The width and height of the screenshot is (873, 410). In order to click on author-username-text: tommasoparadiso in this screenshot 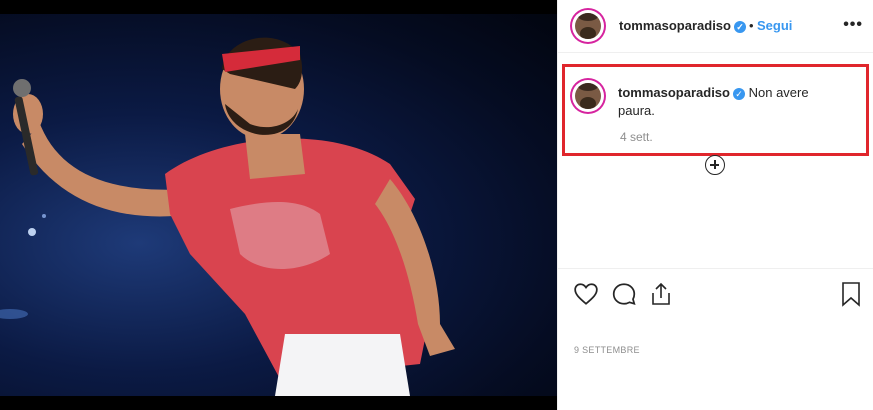, I will do `click(675, 25)`.